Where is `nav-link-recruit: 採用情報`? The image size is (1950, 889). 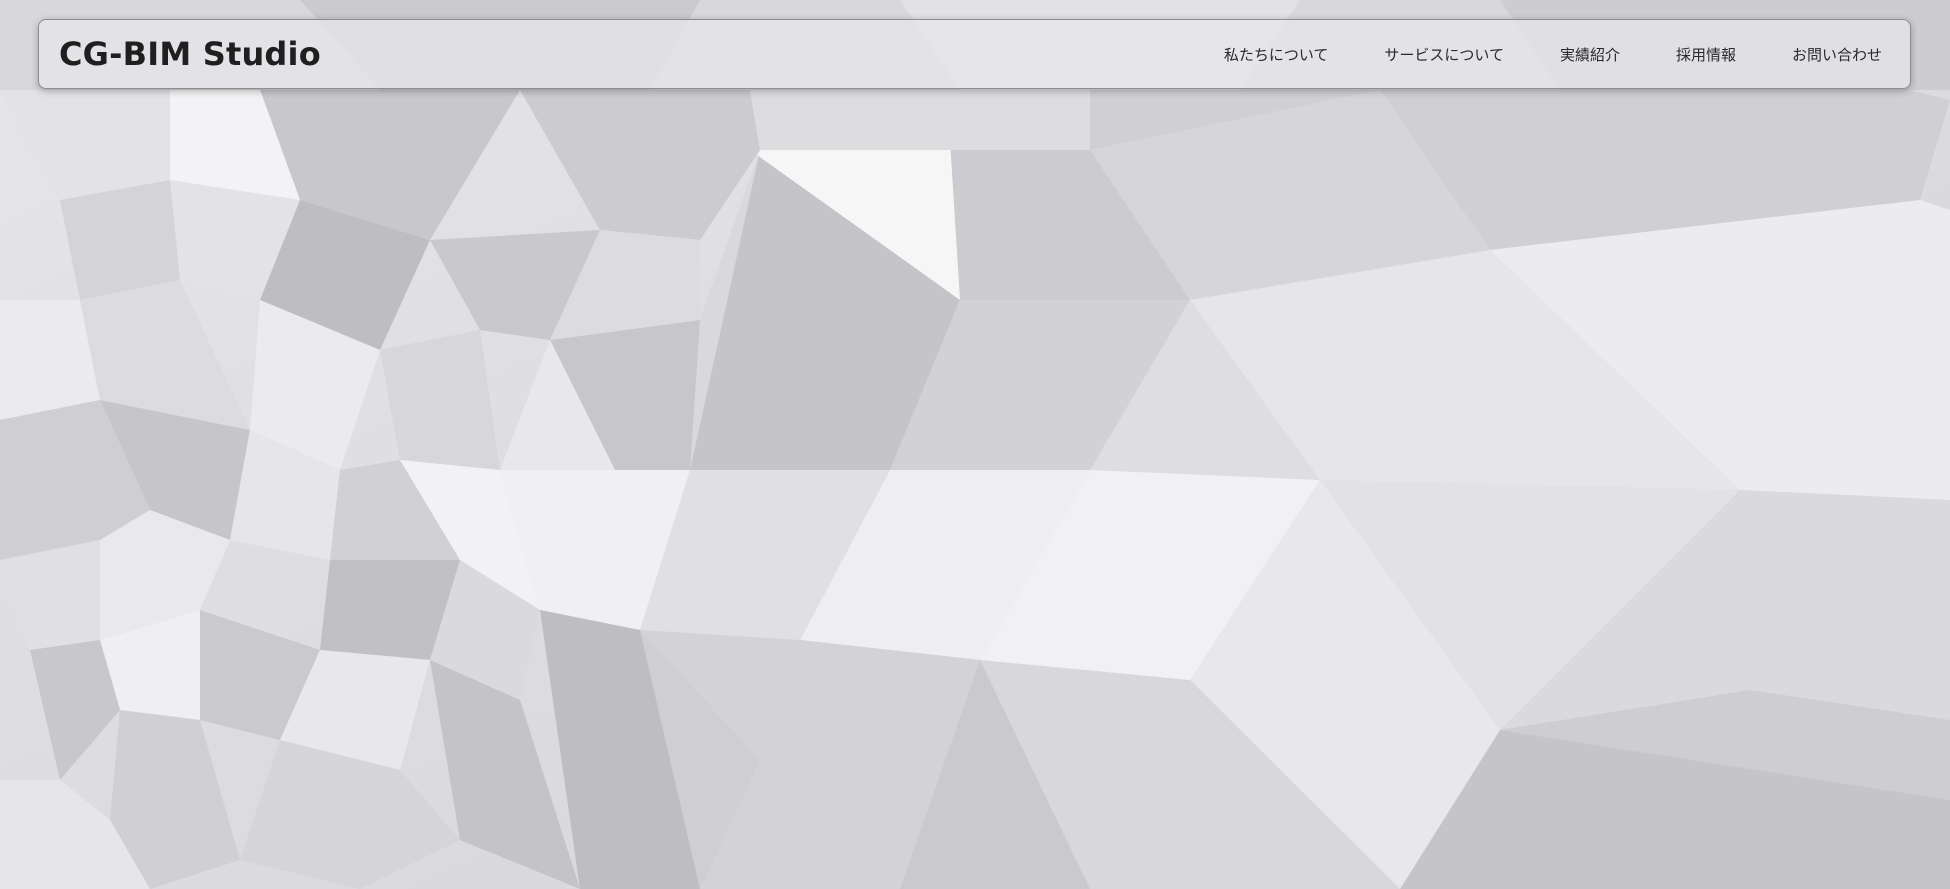
nav-link-recruit: 採用情報 is located at coordinates (1706, 54).